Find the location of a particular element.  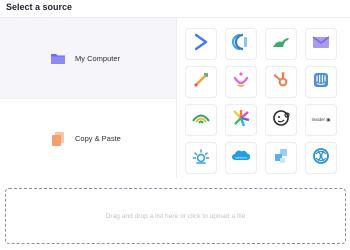

copy-paste-icon is located at coordinates (58, 139).